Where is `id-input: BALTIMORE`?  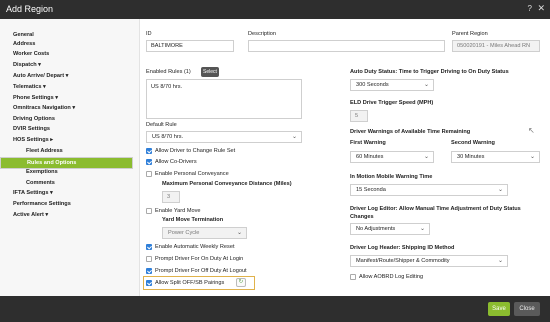
id-input: BALTIMORE is located at coordinates (190, 46).